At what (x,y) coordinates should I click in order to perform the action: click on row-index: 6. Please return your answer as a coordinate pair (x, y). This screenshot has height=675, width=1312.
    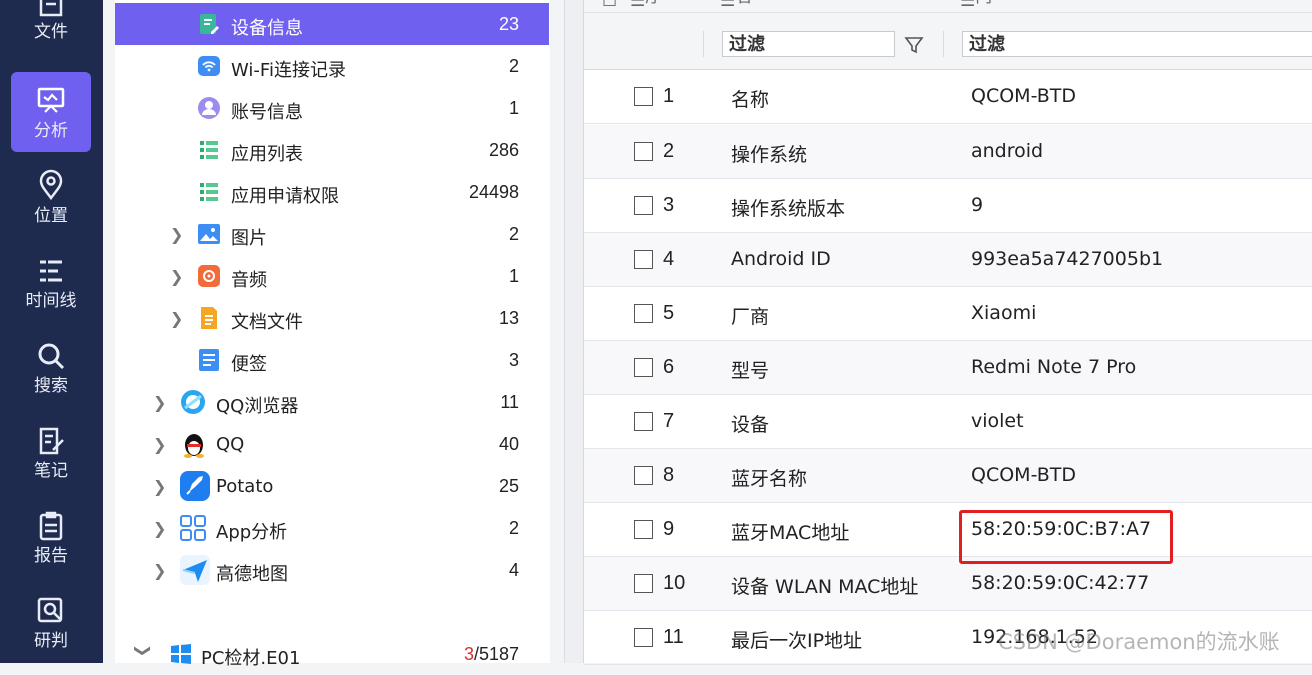
    Looking at the image, I should click on (669, 367).